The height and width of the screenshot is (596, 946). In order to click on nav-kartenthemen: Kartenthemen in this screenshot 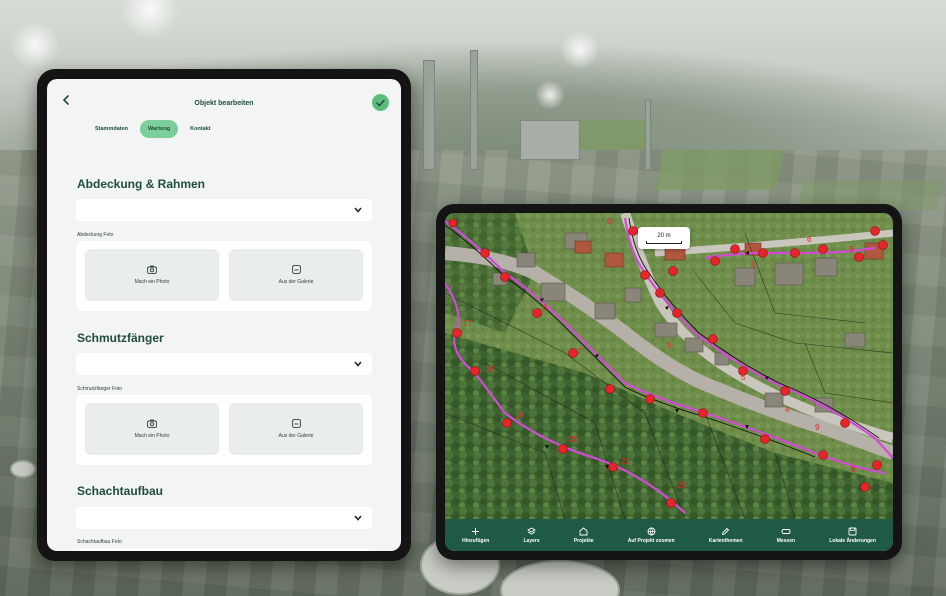, I will do `click(726, 535)`.